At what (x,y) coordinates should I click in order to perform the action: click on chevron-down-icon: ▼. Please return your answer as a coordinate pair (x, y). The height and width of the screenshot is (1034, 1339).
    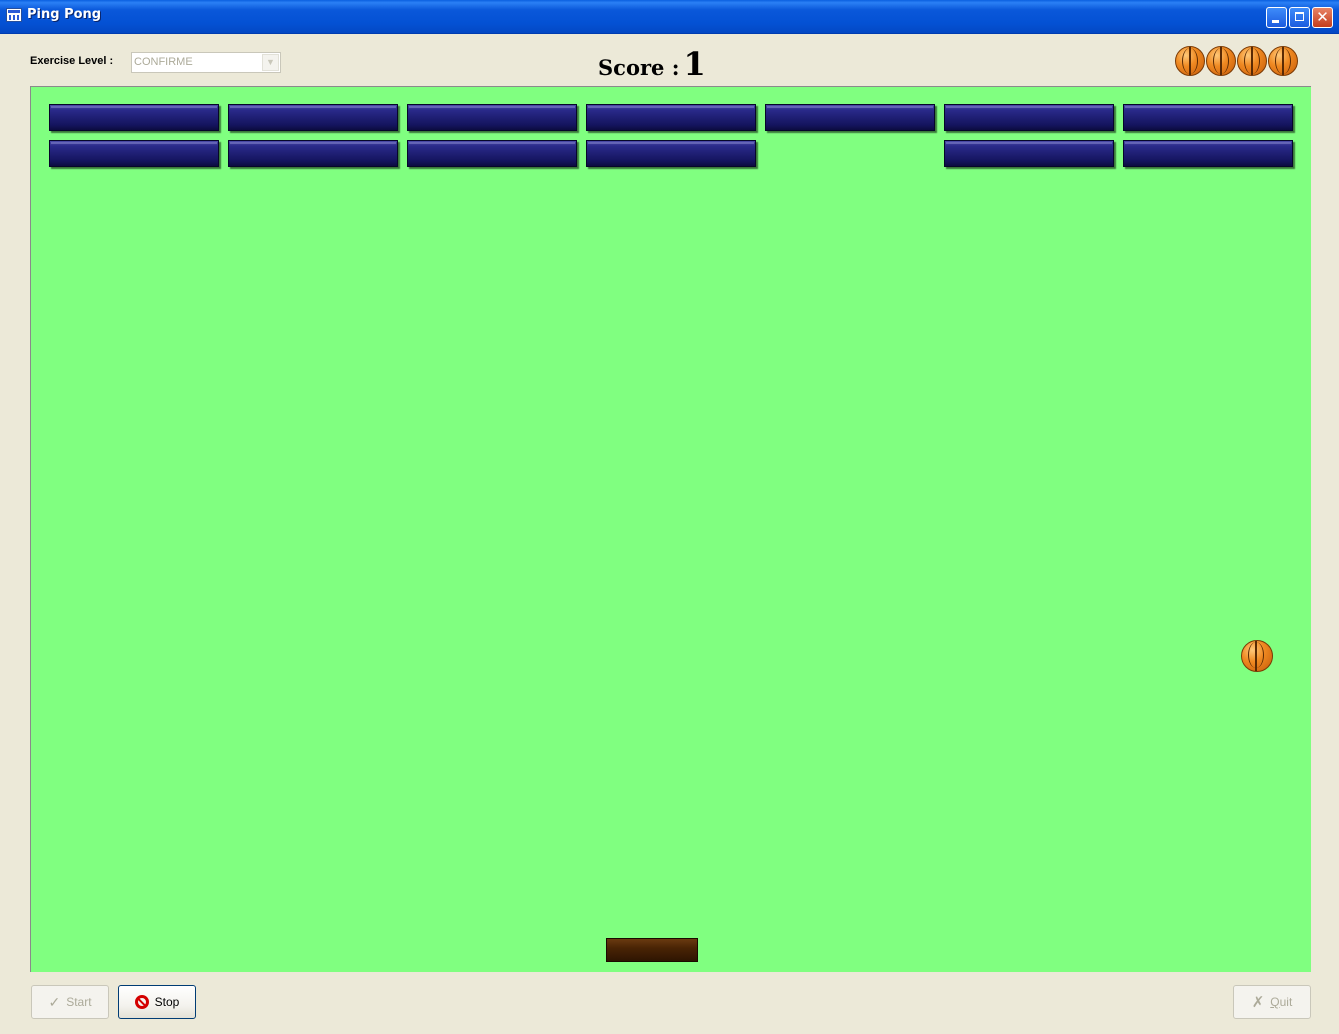
    Looking at the image, I should click on (270, 62).